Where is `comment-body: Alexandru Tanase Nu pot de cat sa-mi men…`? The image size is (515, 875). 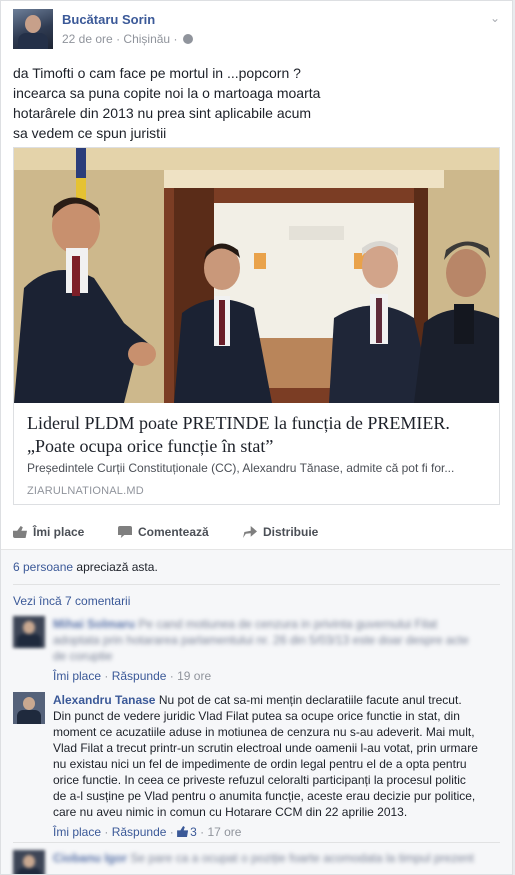 comment-body: Alexandru Tanase Nu pot de cat sa-mi men… is located at coordinates (276, 766).